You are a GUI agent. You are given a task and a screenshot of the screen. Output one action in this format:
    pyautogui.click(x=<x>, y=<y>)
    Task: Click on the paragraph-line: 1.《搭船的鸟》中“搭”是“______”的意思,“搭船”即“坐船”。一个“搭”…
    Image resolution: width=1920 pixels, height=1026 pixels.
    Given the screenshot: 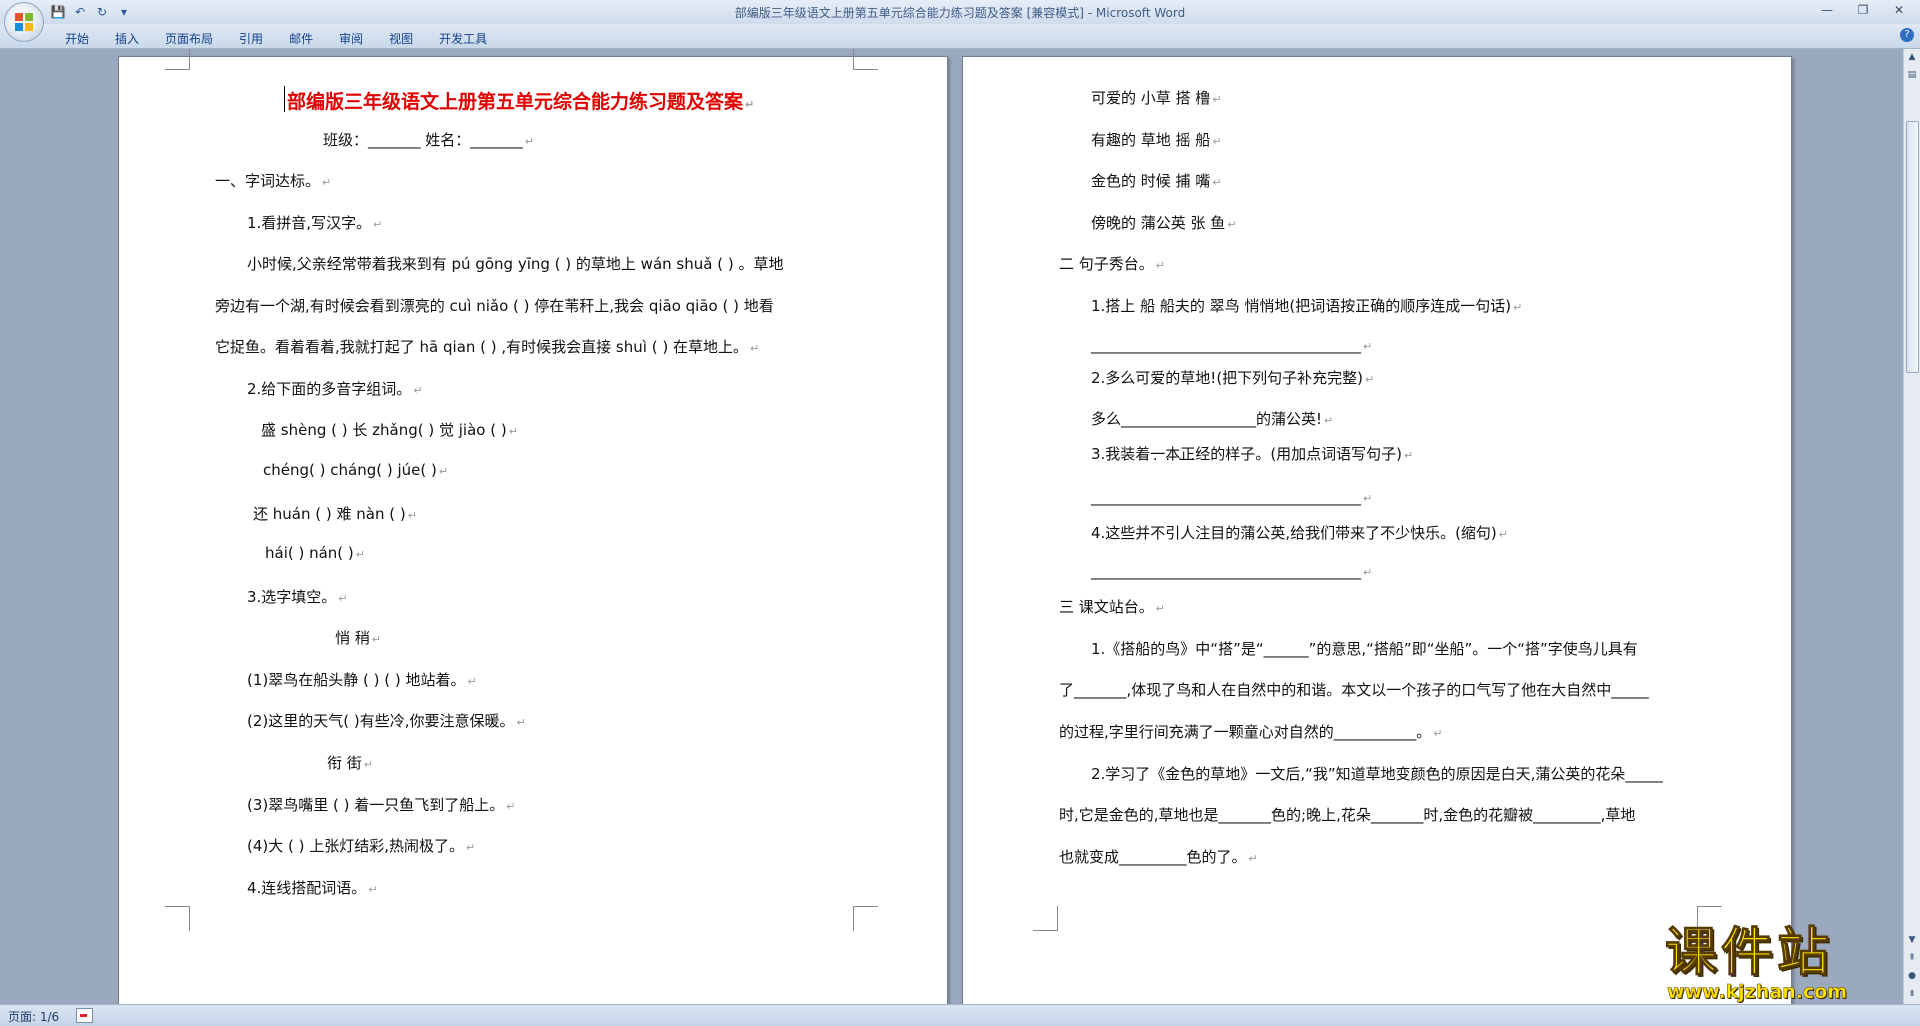 What is the action you would take?
    pyautogui.click(x=1364, y=649)
    